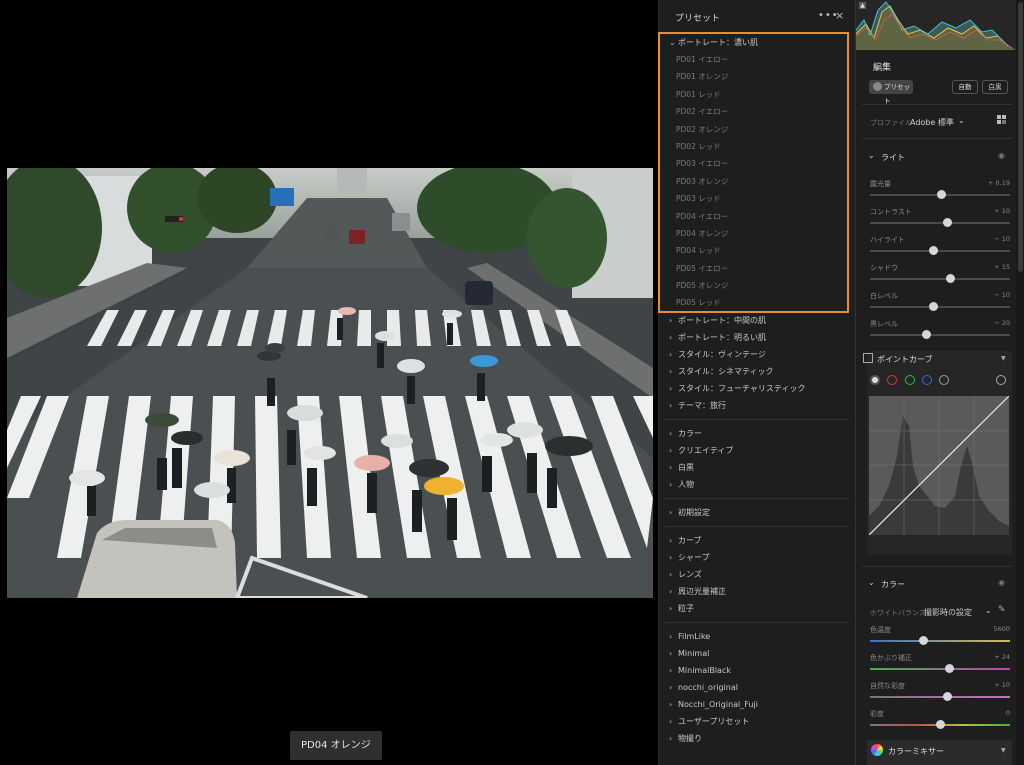 The width and height of the screenshot is (1024, 765). What do you see at coordinates (892, 380) in the screenshot?
I see `red-channel-icon` at bounding box center [892, 380].